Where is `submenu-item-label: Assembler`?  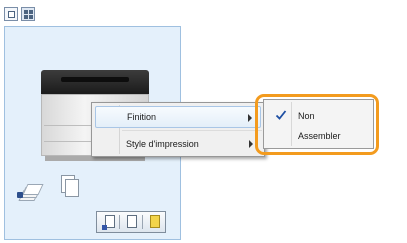
submenu-item-label: Assembler is located at coordinates (319, 136).